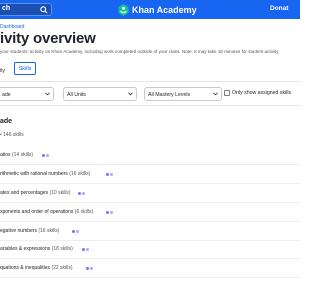 Image resolution: width=320 pixels, height=300 pixels. I want to click on only-assigned-checkbox, so click(227, 93).